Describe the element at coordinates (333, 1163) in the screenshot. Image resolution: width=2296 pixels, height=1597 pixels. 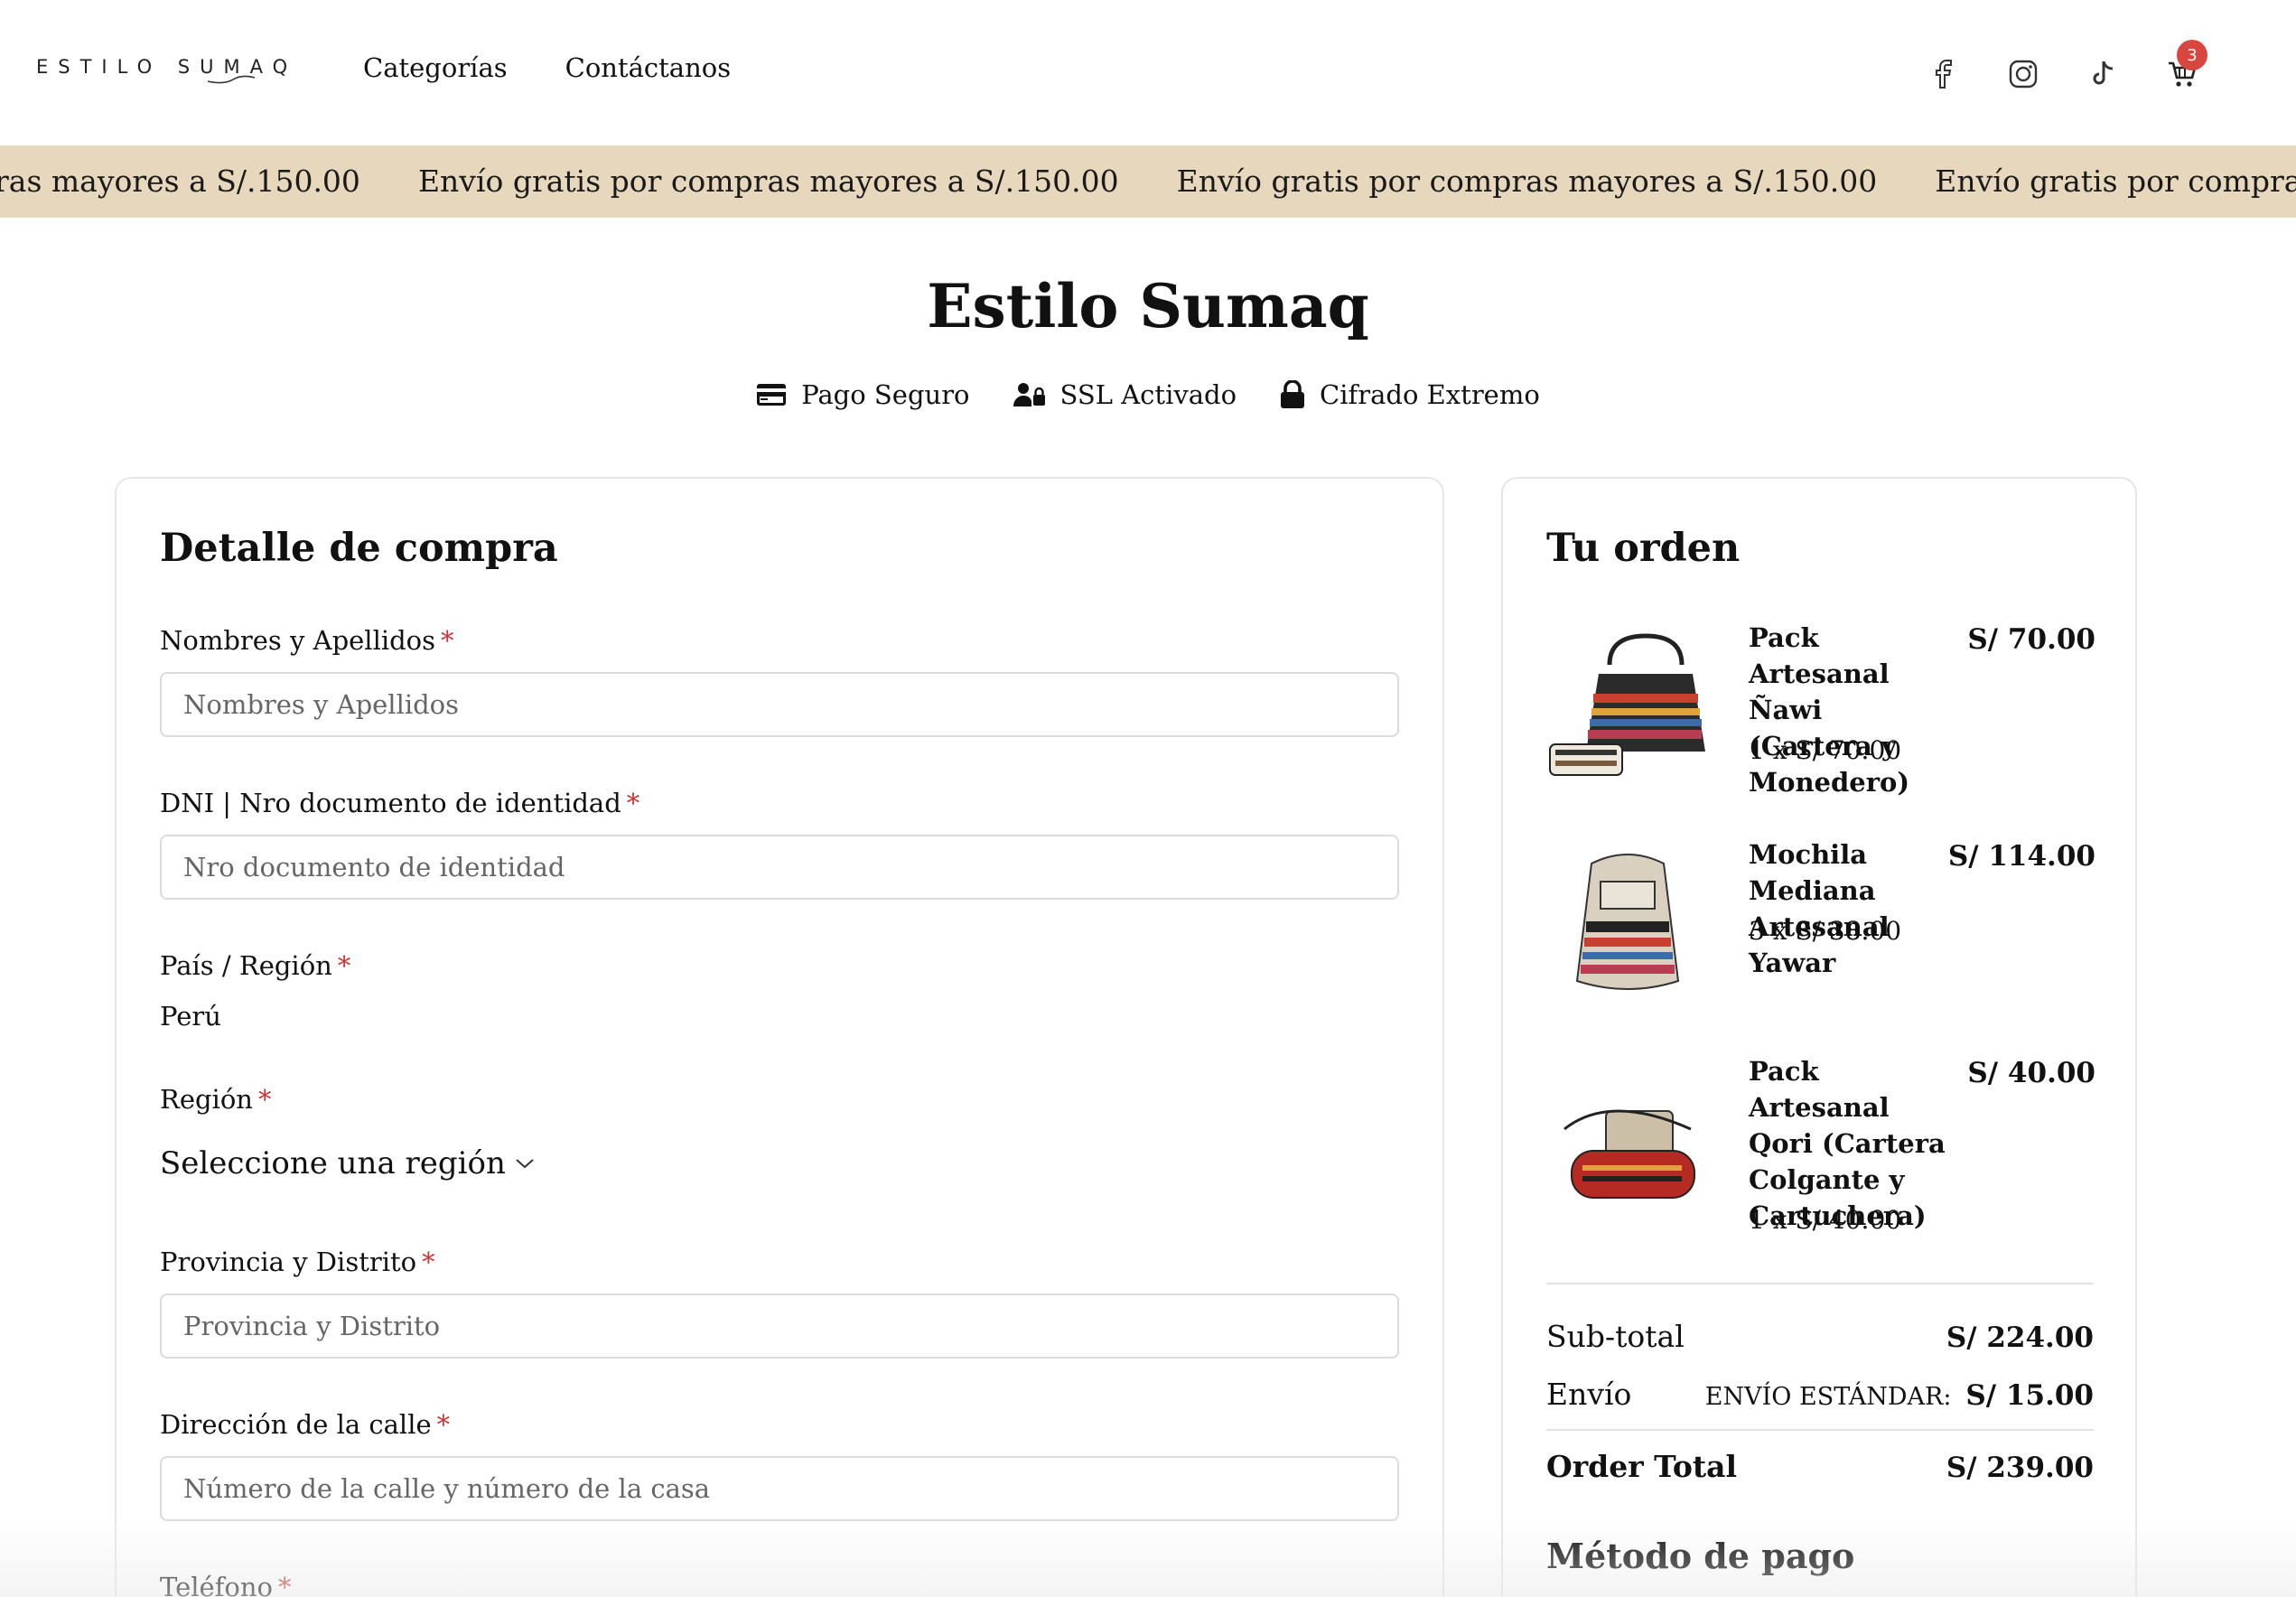
I see `region-select-value: Seleccione una región` at that location.